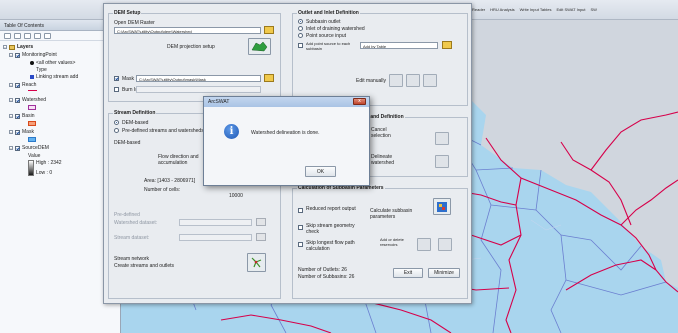 The image size is (678, 333). I want to click on line-symbol-icon, so click(32, 90).